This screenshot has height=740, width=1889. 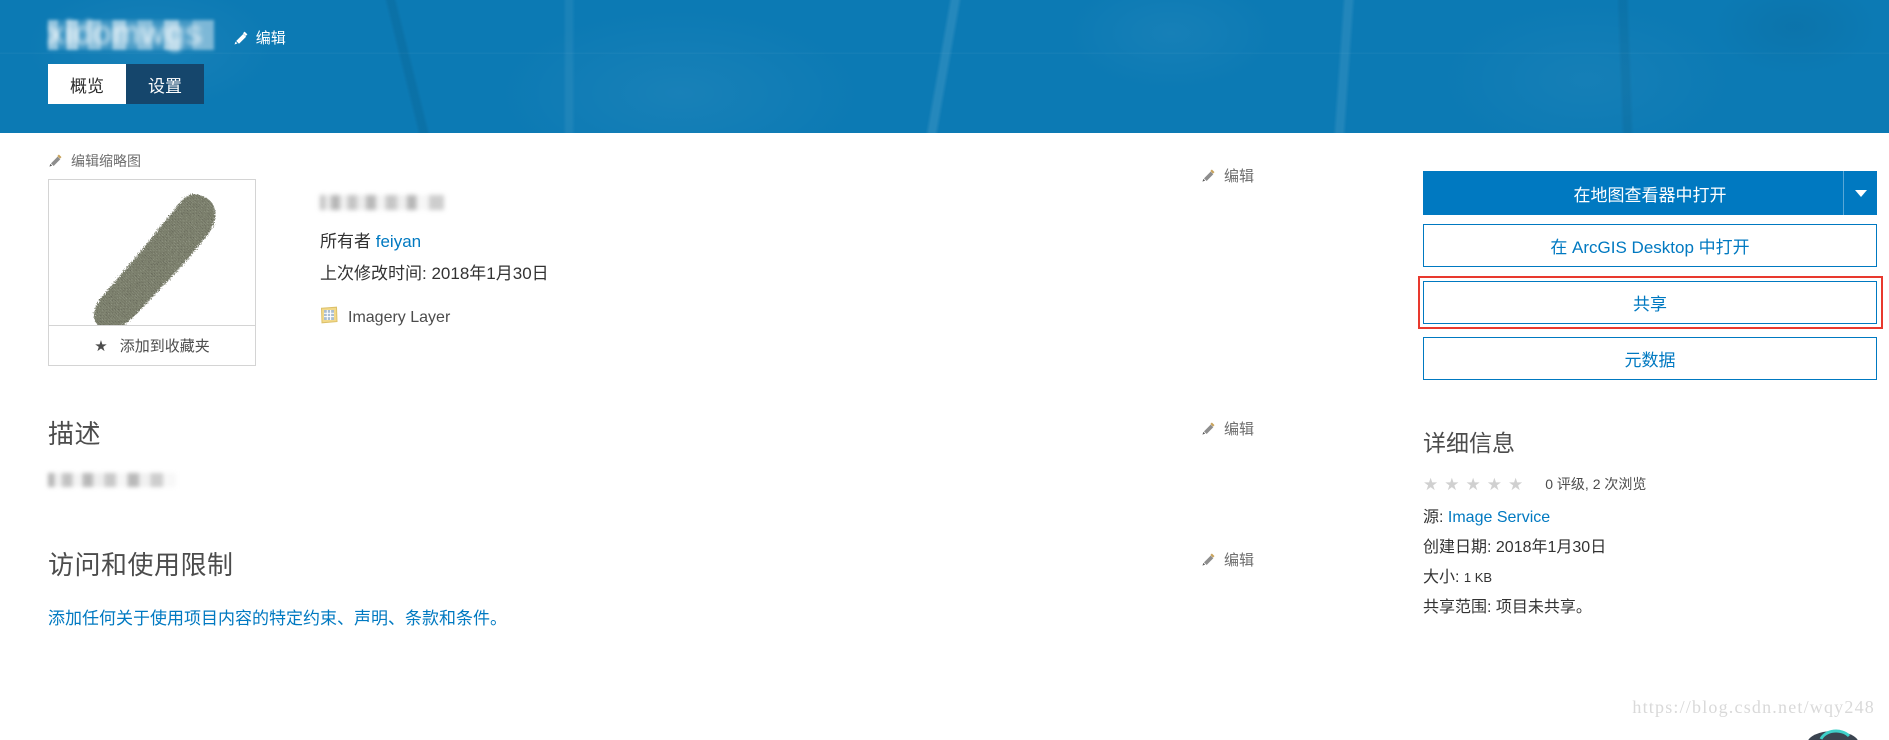 What do you see at coordinates (1650, 484) in the screenshot?
I see `rating-row: ★ ★ ★ ★ ★ 0 评级, 2 次浏览` at bounding box center [1650, 484].